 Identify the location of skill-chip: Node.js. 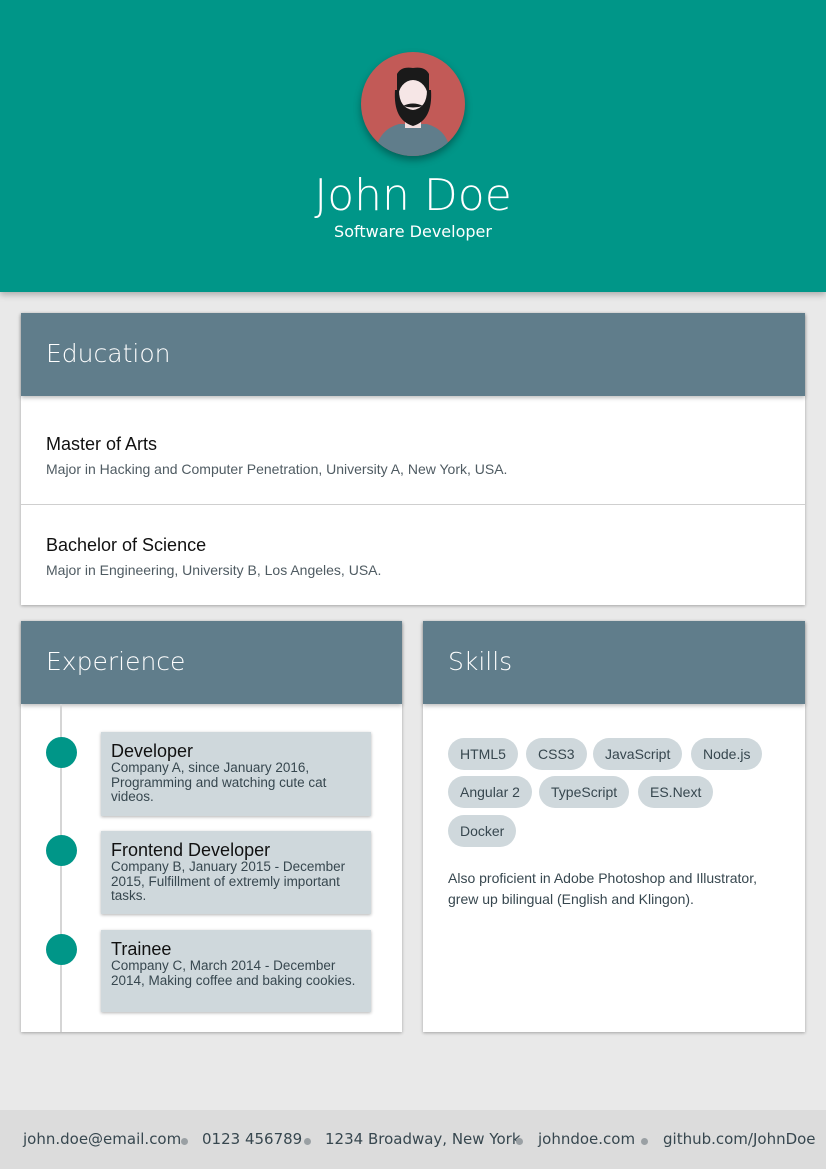
(727, 754).